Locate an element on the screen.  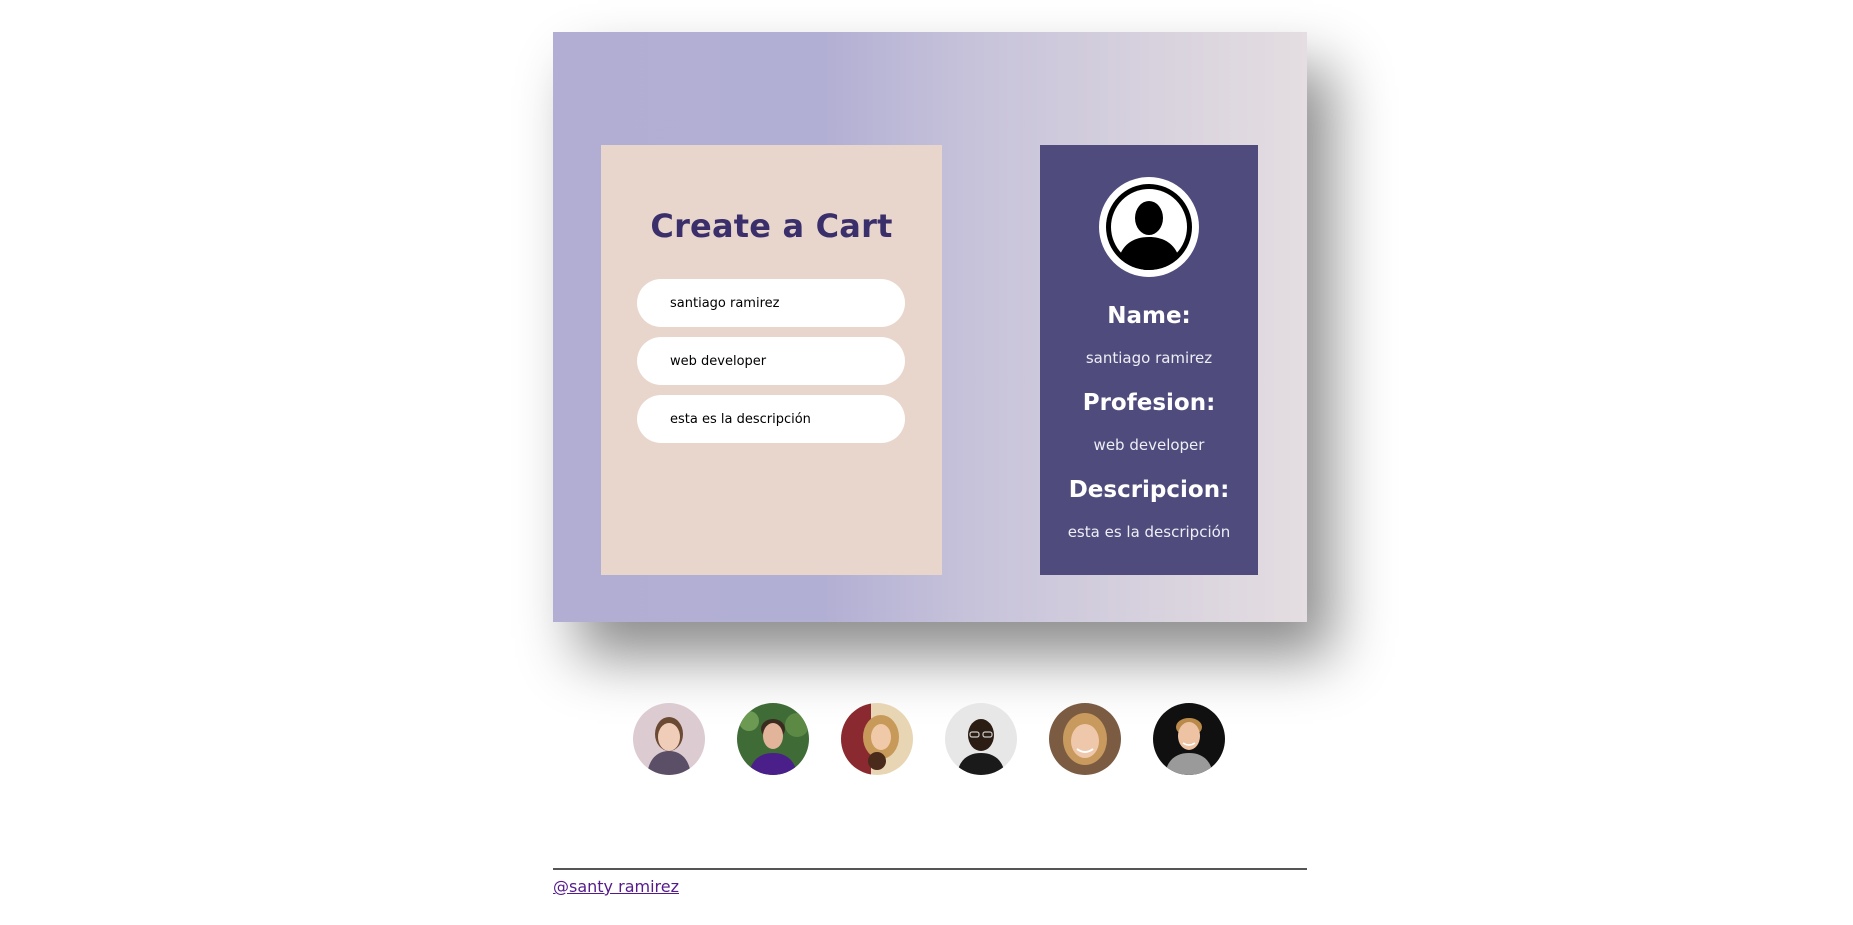
footer-divider is located at coordinates (930, 869).